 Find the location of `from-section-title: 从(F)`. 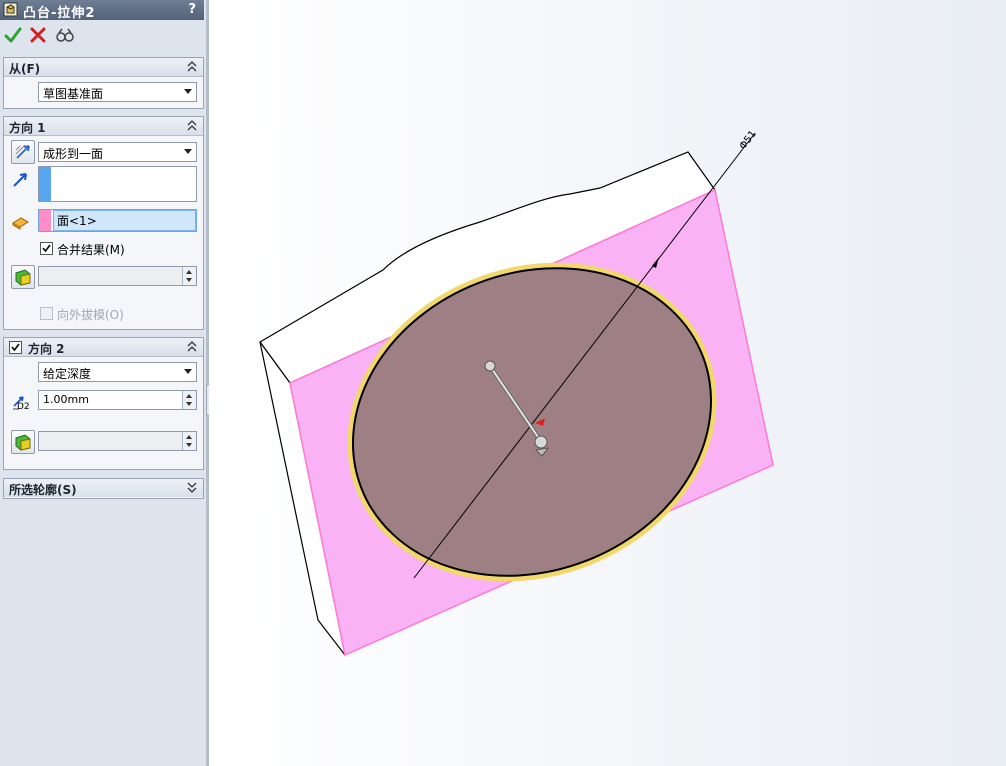

from-section-title: 从(F) is located at coordinates (25, 69).